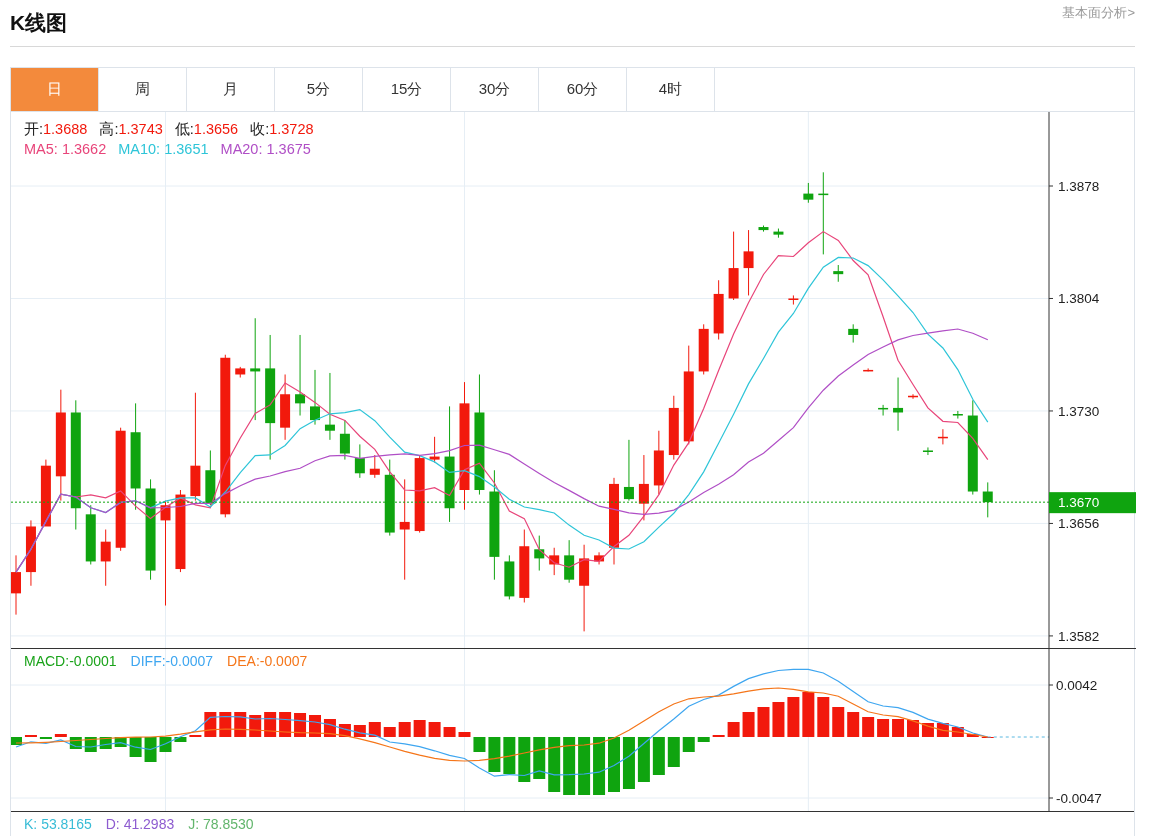  I want to click on macd-legend-value: MACD:-0.0001, so click(70, 661).